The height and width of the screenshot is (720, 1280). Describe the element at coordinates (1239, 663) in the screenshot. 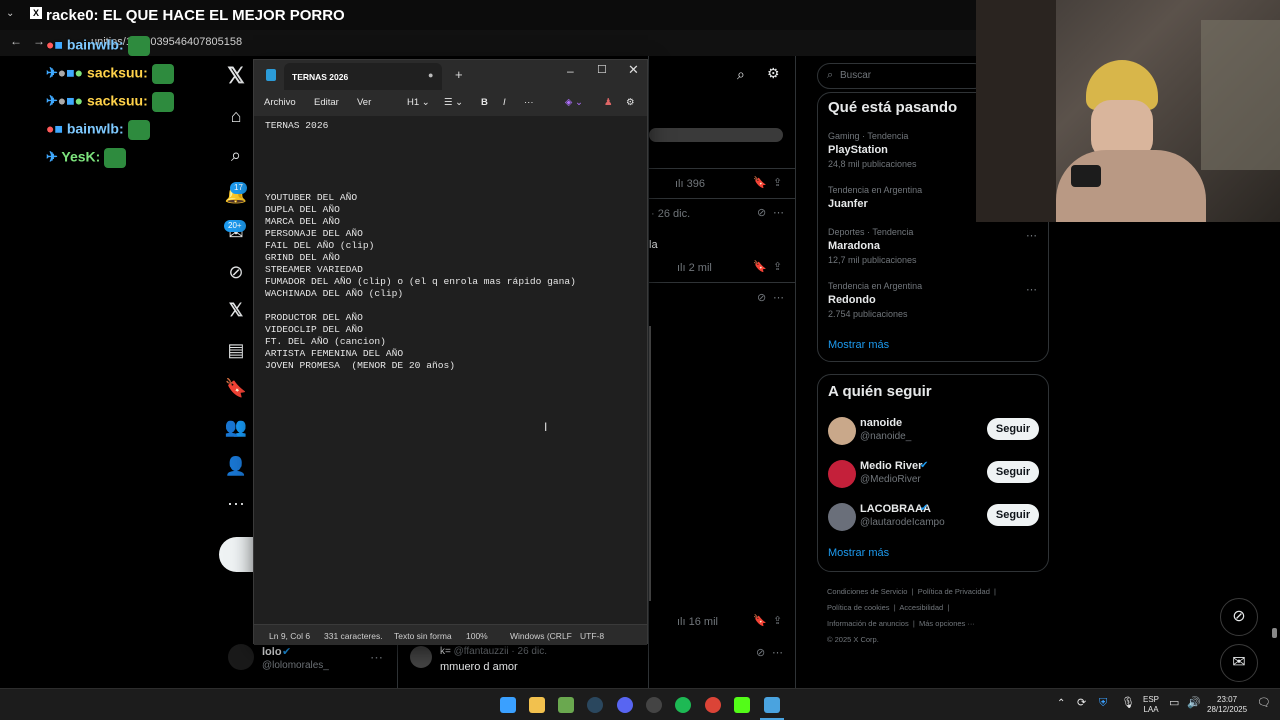

I see `messages-float-icon: ✉` at that location.